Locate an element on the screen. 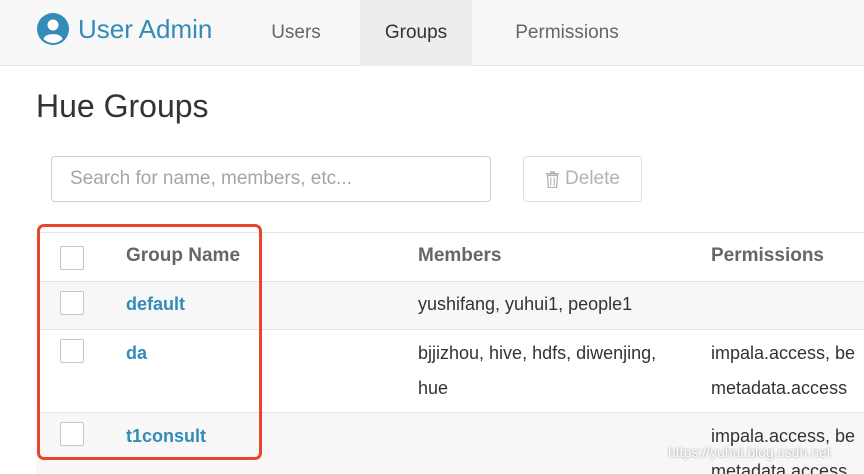  watermark-text: https://yuhui.blog.csdn.net is located at coordinates (749, 452).